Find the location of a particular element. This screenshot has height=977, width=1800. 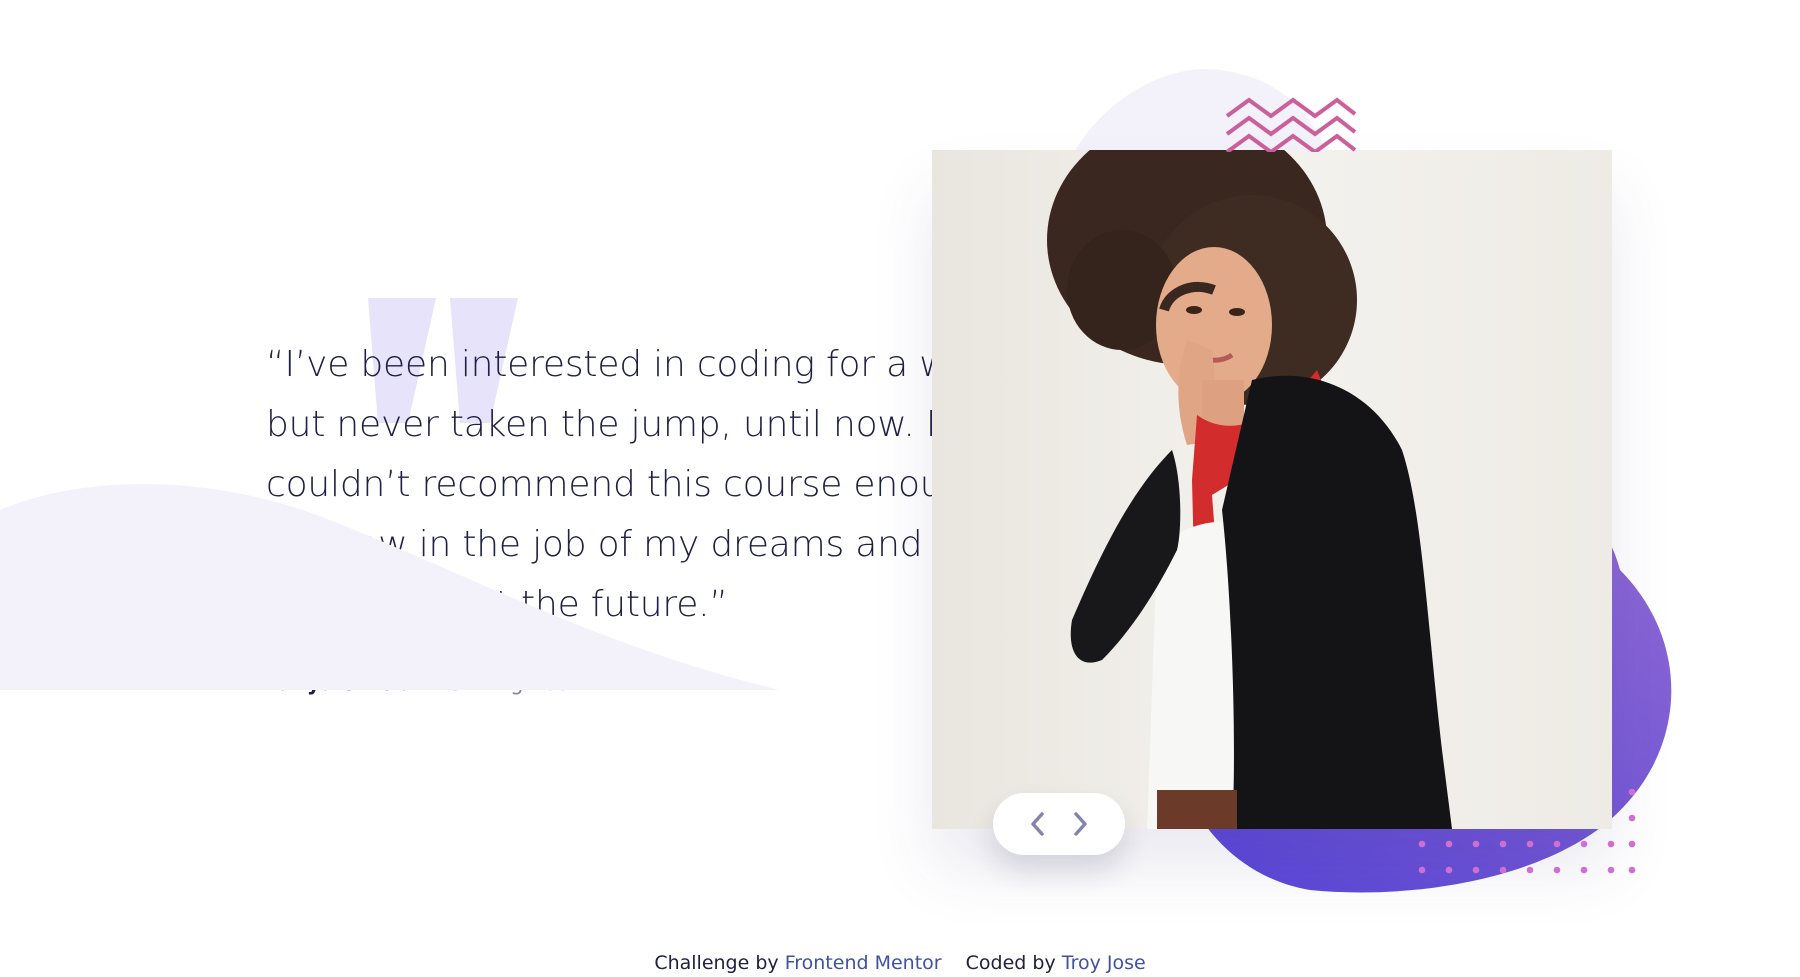

chevron-right-icon is located at coordinates (1080, 824).